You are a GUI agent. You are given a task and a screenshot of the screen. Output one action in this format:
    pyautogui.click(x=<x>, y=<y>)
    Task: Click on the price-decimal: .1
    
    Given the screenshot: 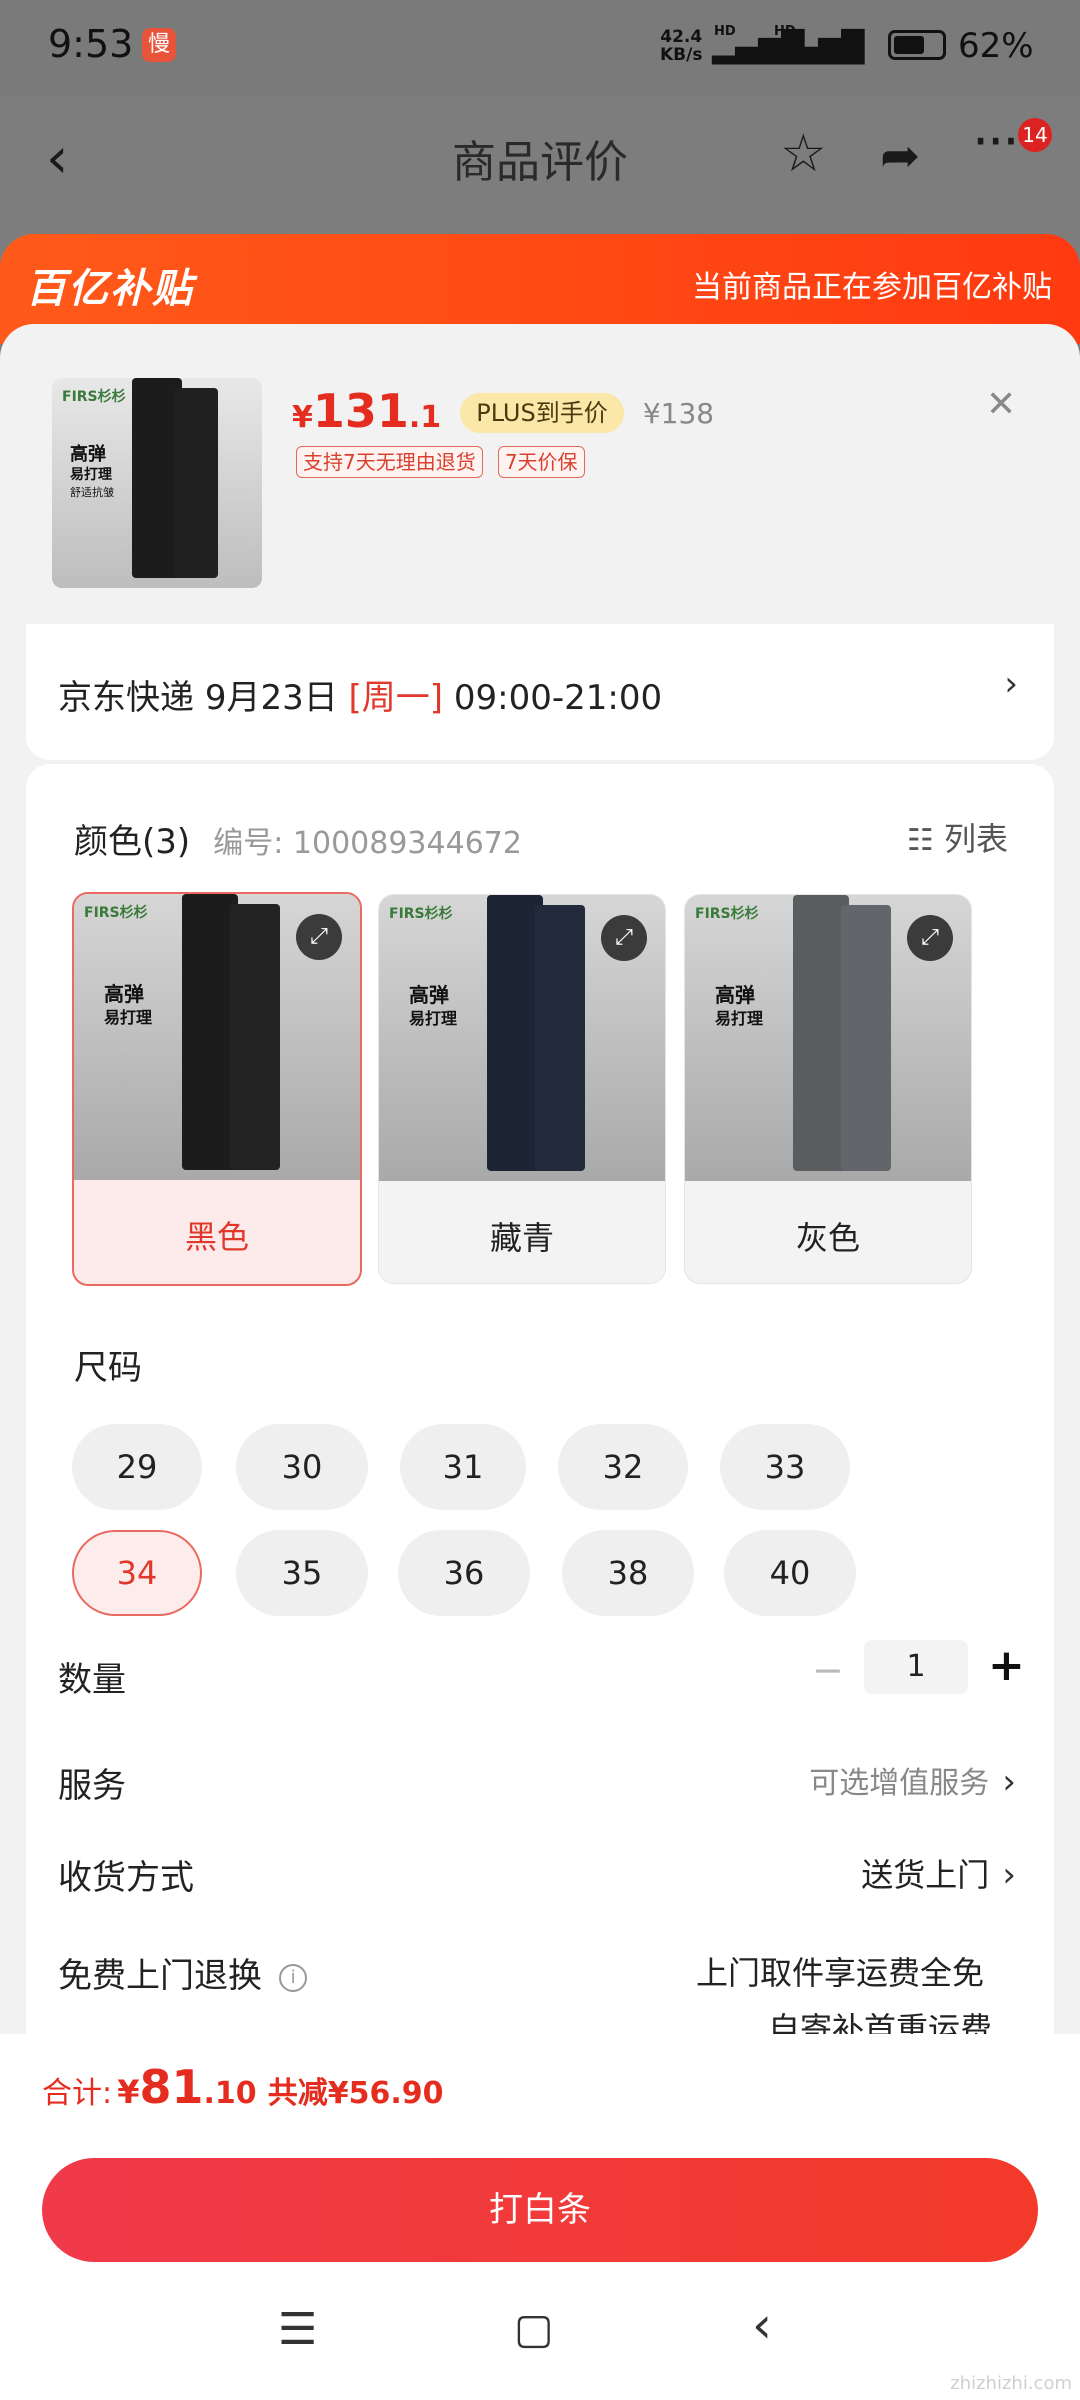 What is the action you would take?
    pyautogui.click(x=425, y=417)
    